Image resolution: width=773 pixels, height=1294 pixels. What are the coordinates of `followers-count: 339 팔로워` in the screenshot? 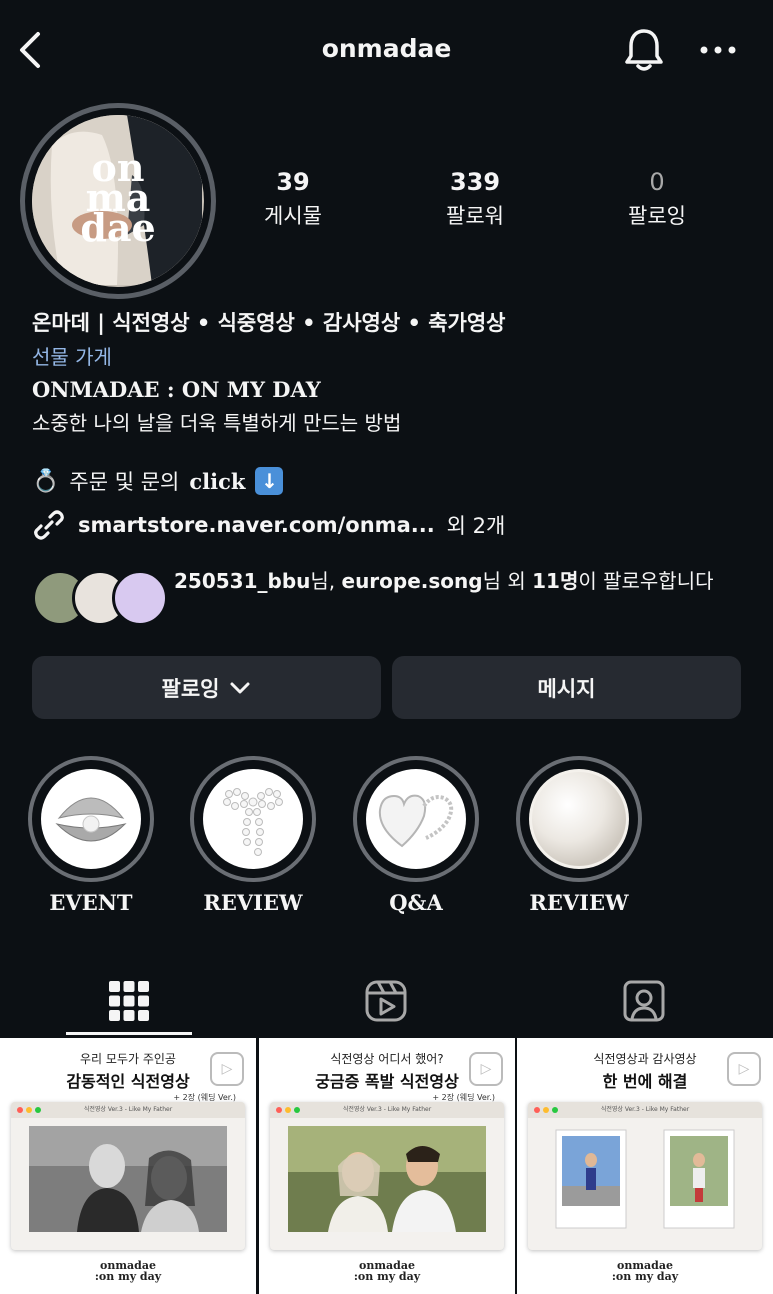 It's located at (475, 199).